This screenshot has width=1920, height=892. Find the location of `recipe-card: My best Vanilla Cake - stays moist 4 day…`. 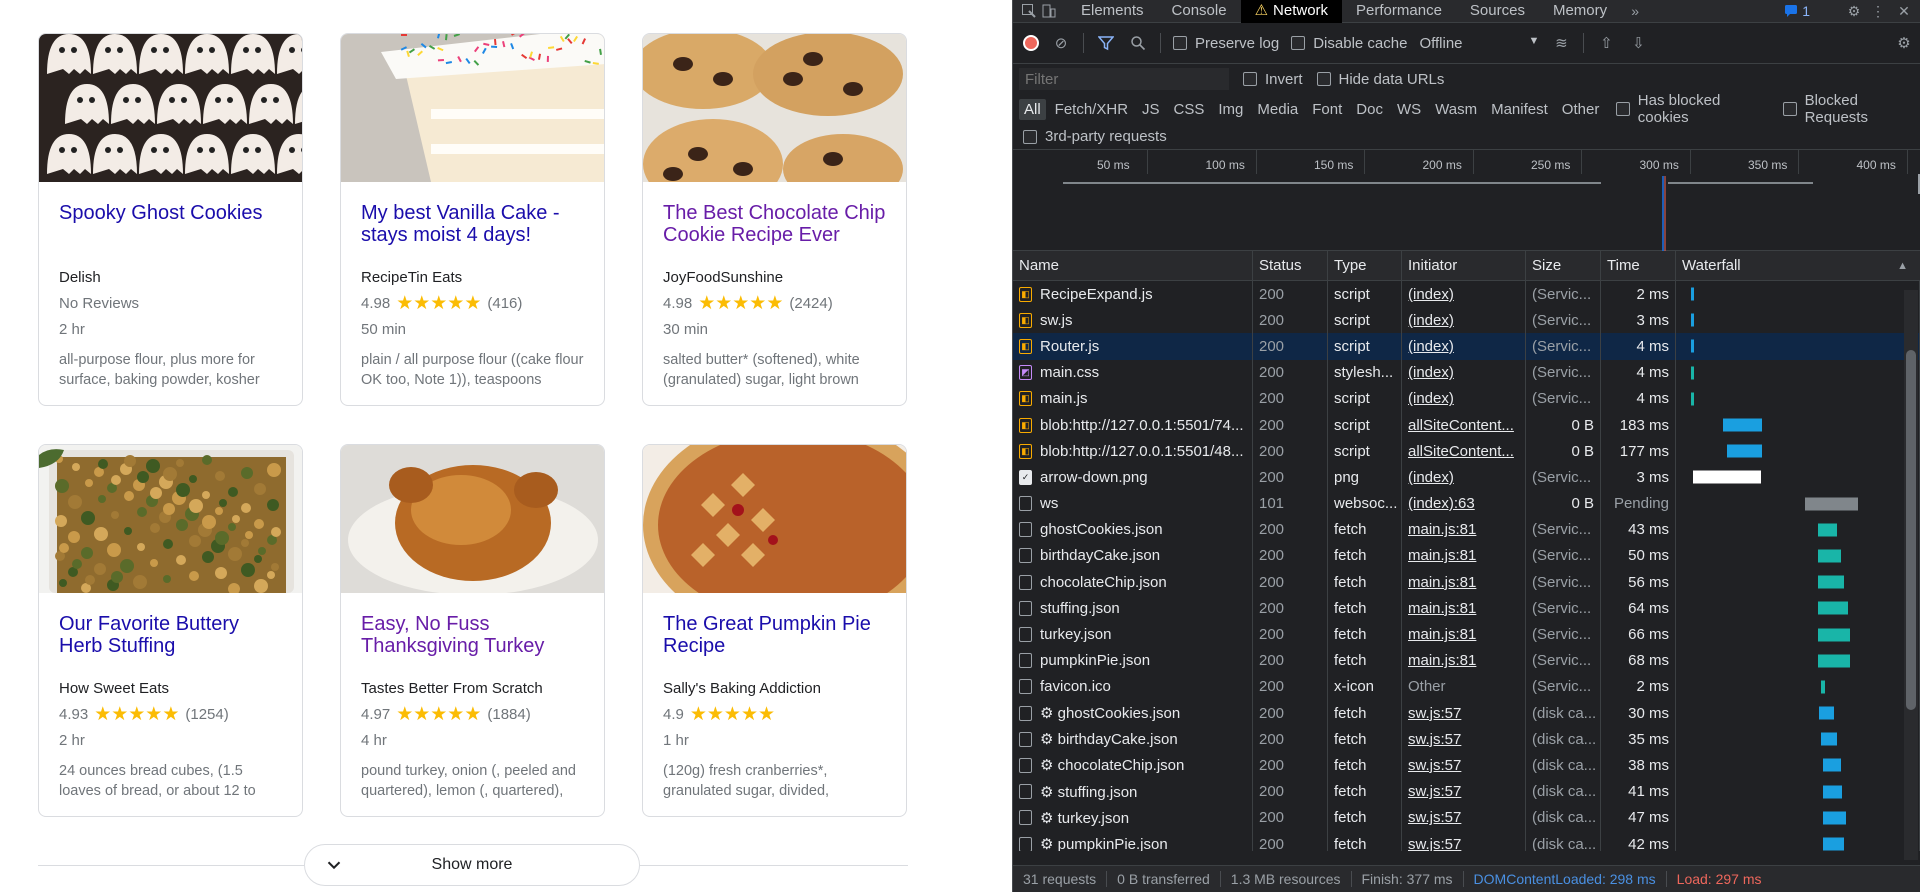

recipe-card: My best Vanilla Cake - stays moist 4 day… is located at coordinates (472, 219).